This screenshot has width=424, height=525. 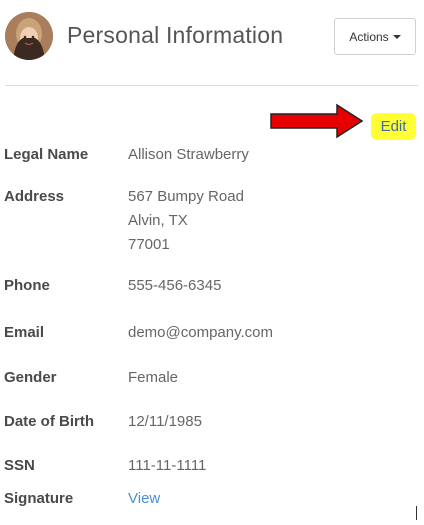 What do you see at coordinates (201, 332) in the screenshot?
I see `email-value: demo@company.com` at bounding box center [201, 332].